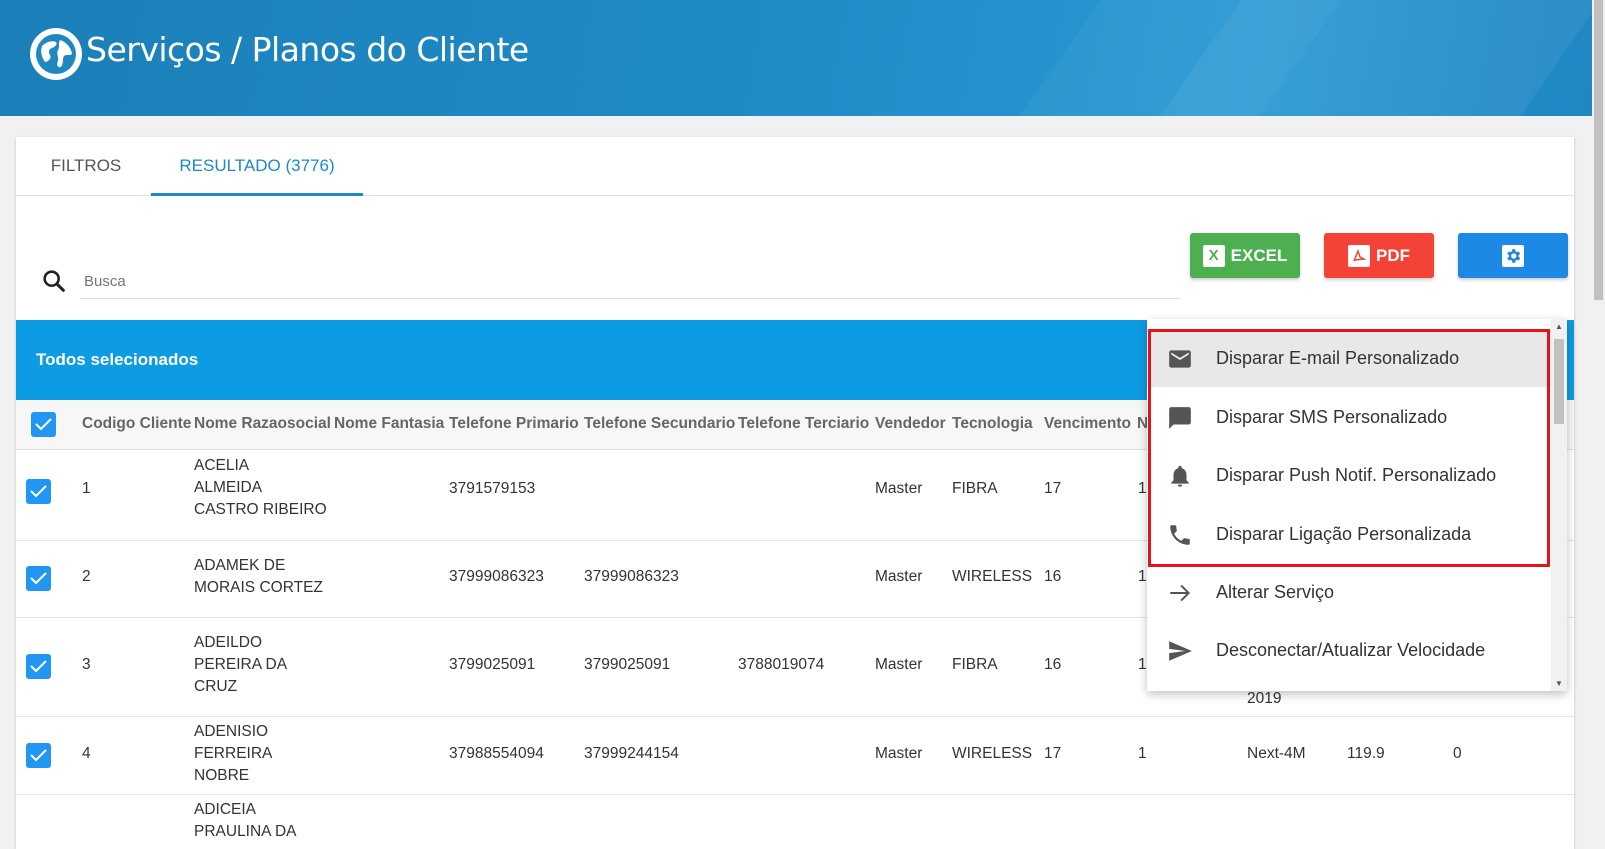 The height and width of the screenshot is (849, 1605). Describe the element at coordinates (1366, 753) in the screenshot. I see `cell-valor: 119.9` at that location.